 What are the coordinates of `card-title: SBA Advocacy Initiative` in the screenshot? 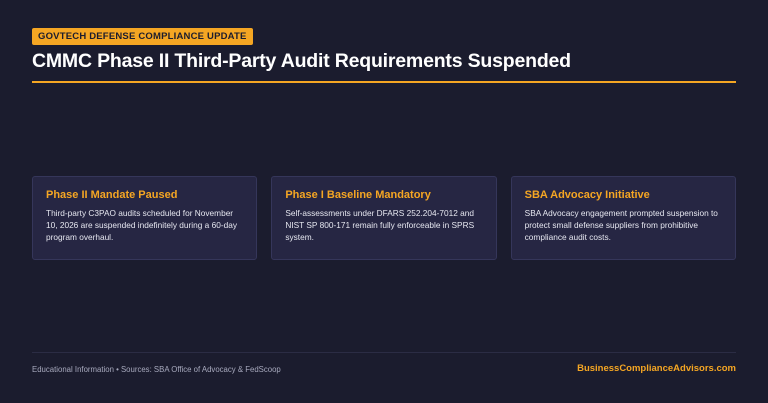 It's located at (587, 195).